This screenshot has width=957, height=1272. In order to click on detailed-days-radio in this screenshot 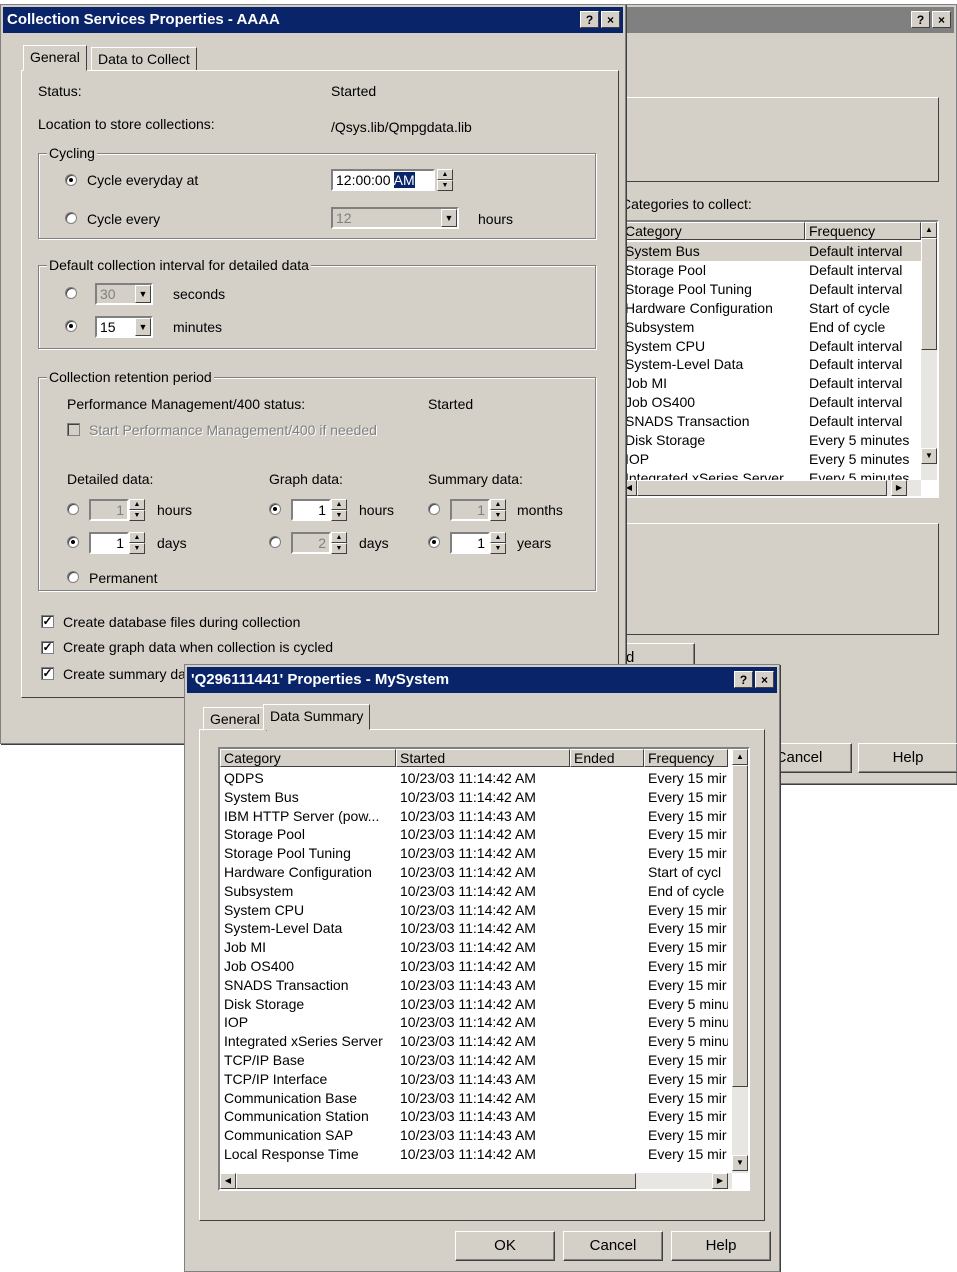, I will do `click(73, 542)`.